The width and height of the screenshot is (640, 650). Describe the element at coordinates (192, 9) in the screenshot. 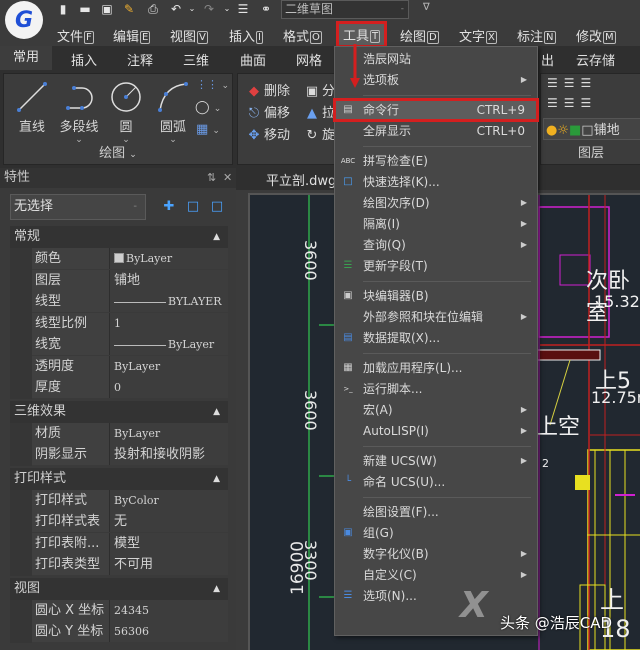

I see `undo-dropdown-icon: ⌄` at that location.